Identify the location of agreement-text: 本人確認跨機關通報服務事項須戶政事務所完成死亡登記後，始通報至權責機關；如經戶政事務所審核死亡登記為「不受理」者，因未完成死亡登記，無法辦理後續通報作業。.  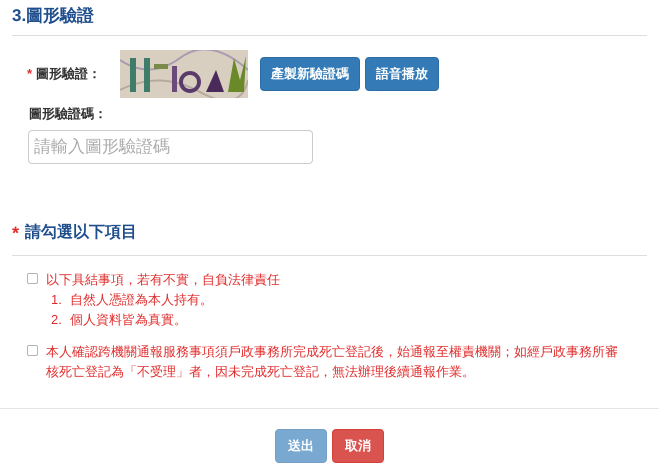
(332, 361).